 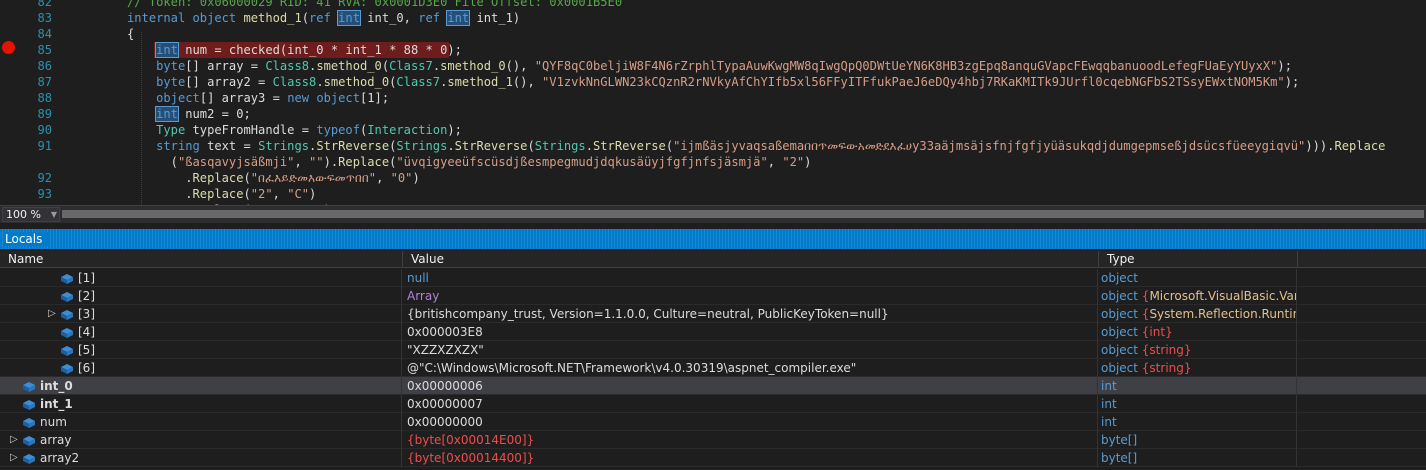 I want to click on name-cell: num, so click(x=201, y=422).